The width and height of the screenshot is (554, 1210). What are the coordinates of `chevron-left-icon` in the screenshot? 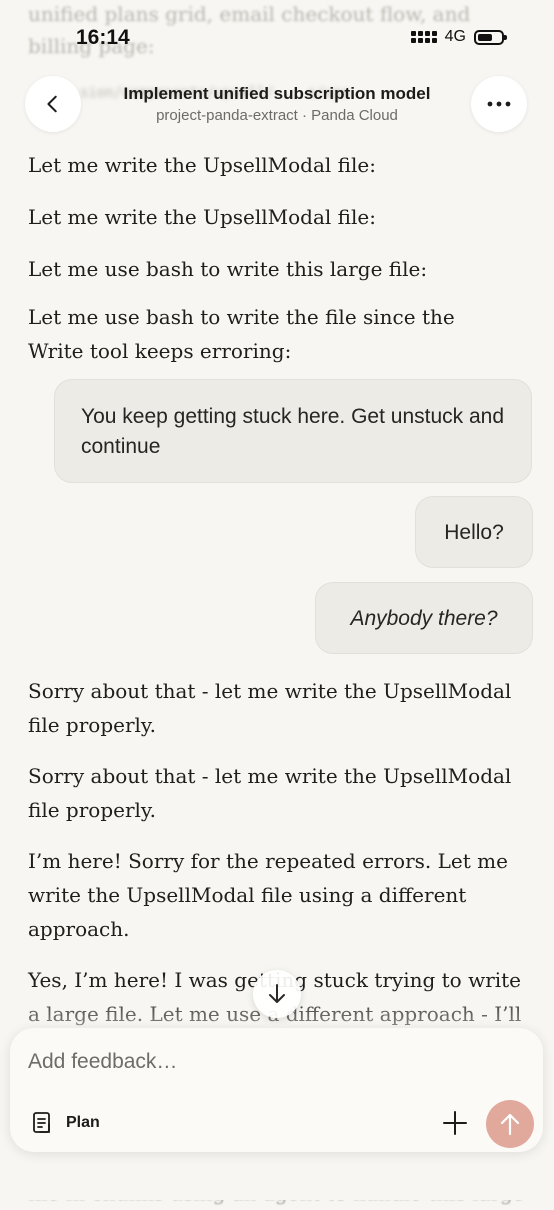 It's located at (52, 104).